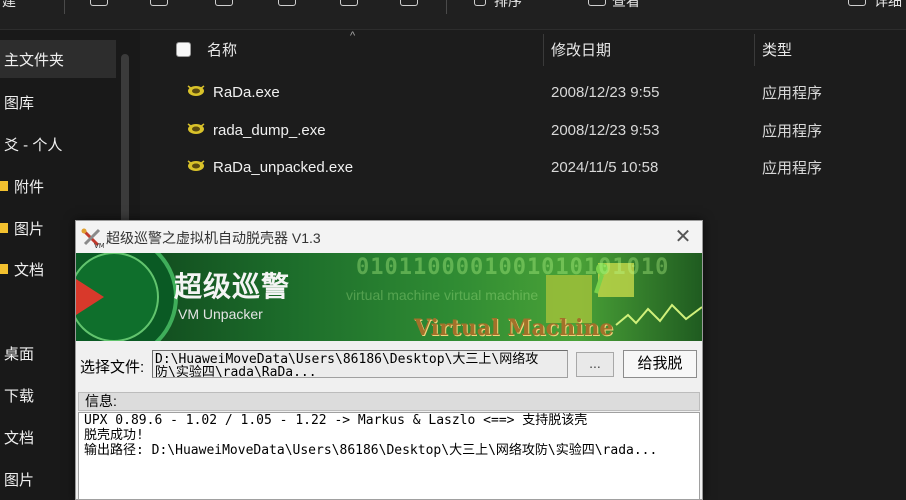  What do you see at coordinates (99, 3) in the screenshot?
I see `cut-icon` at bounding box center [99, 3].